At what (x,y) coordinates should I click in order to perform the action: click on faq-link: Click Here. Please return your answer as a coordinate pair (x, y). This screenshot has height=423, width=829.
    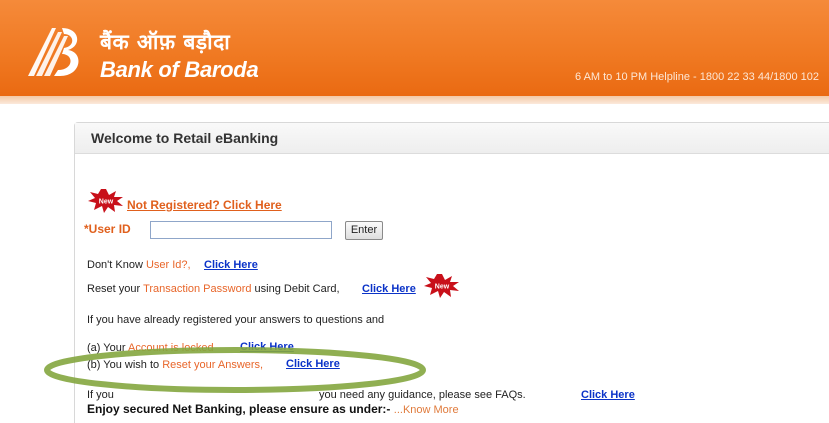
    Looking at the image, I should click on (608, 395).